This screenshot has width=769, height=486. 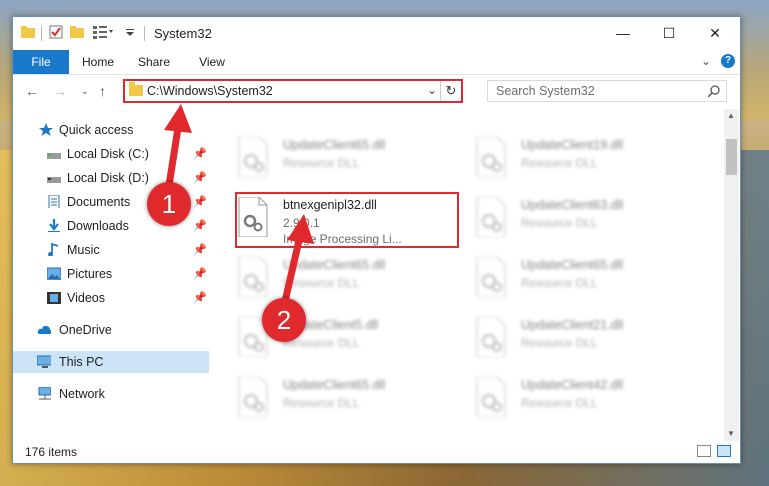 What do you see at coordinates (154, 62) in the screenshot?
I see `tab-share: Share` at bounding box center [154, 62].